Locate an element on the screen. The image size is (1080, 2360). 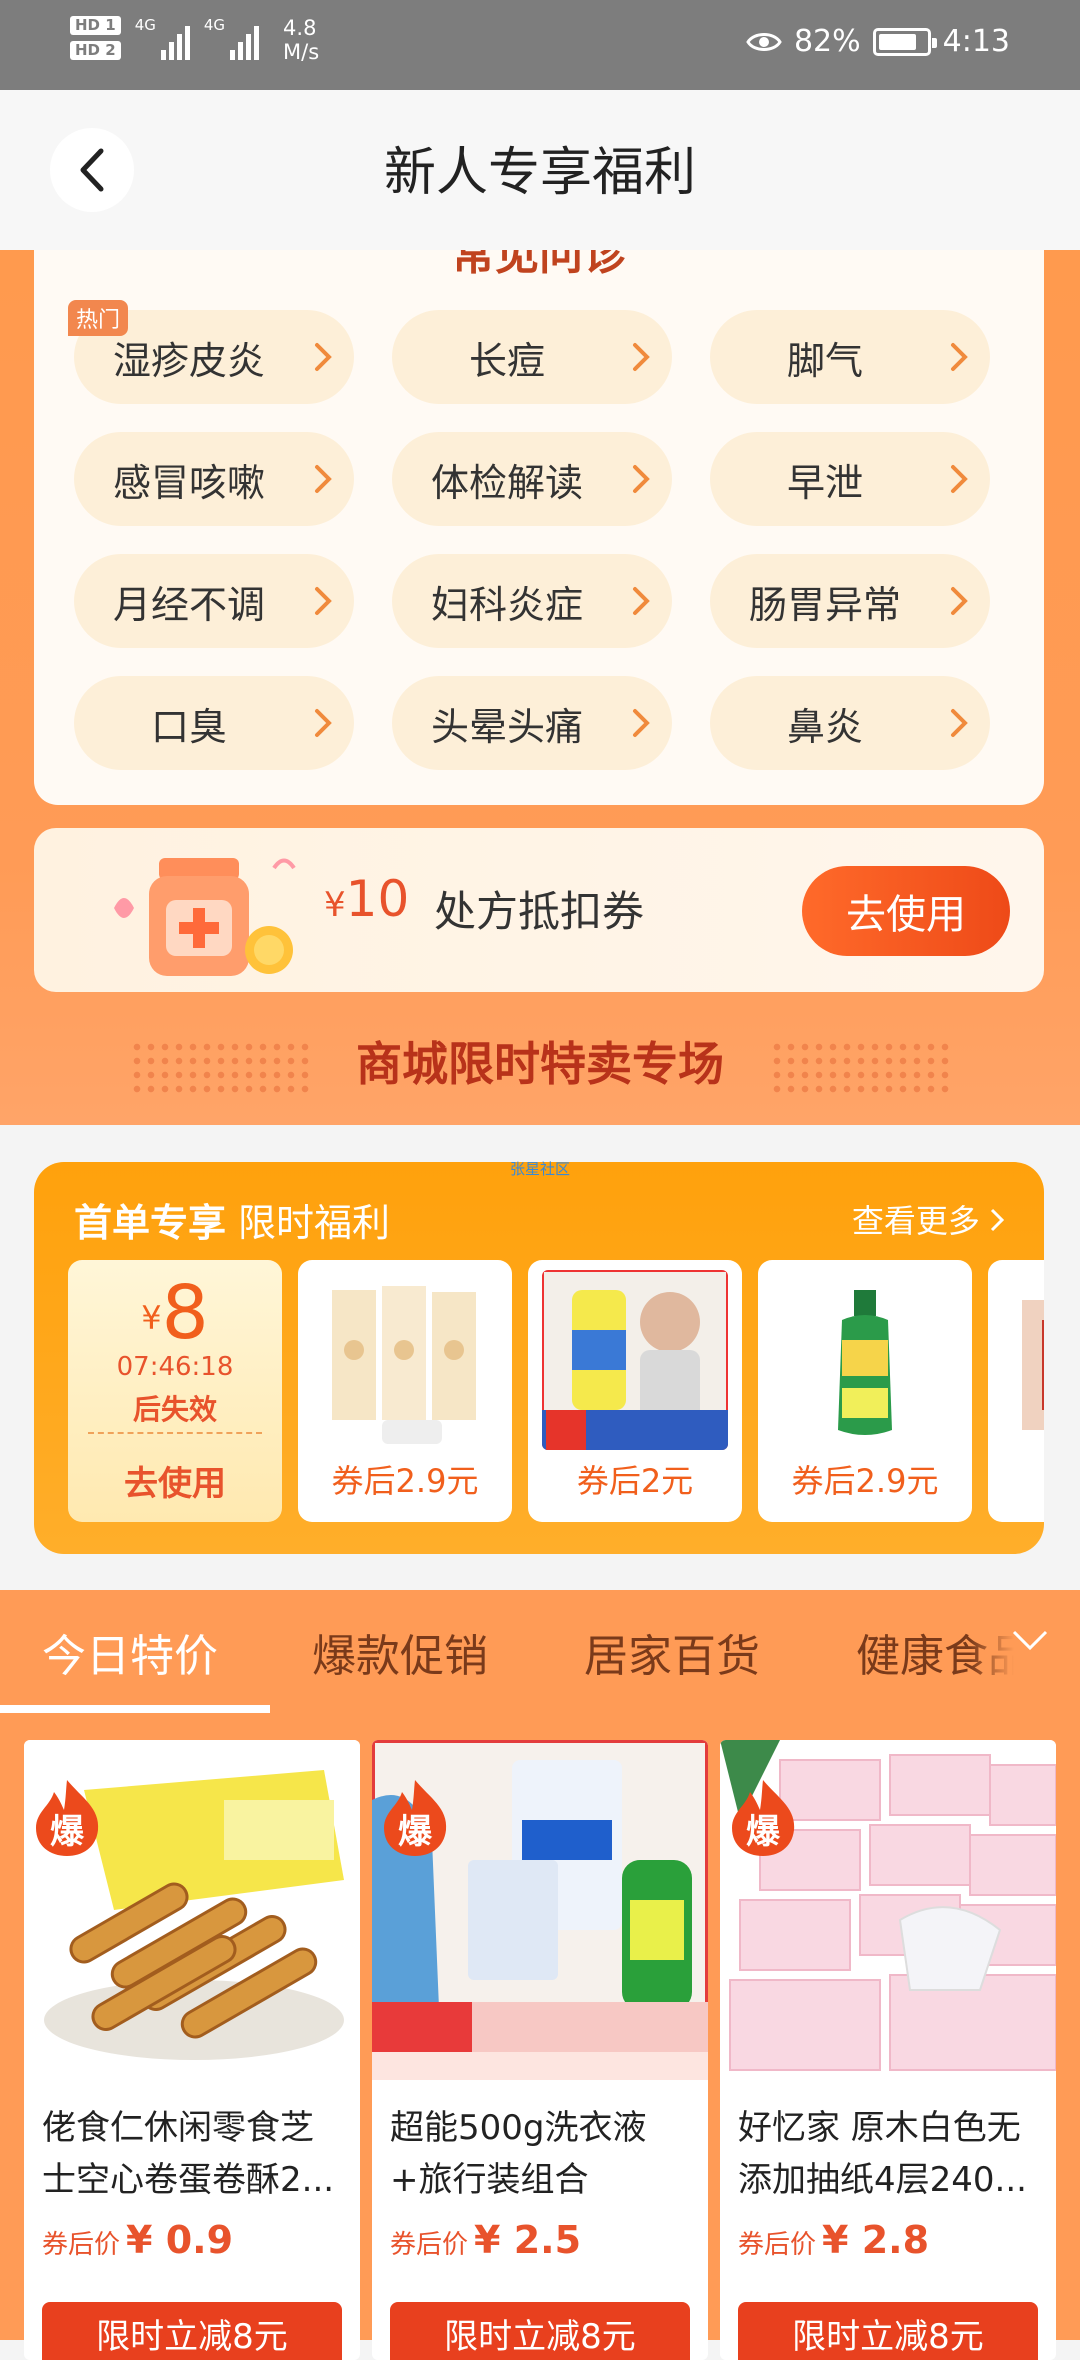
countdown-timer: 07:46:18 is located at coordinates (175, 1367).